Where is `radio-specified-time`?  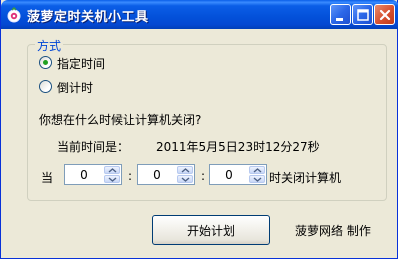
radio-specified-time is located at coordinates (45, 62).